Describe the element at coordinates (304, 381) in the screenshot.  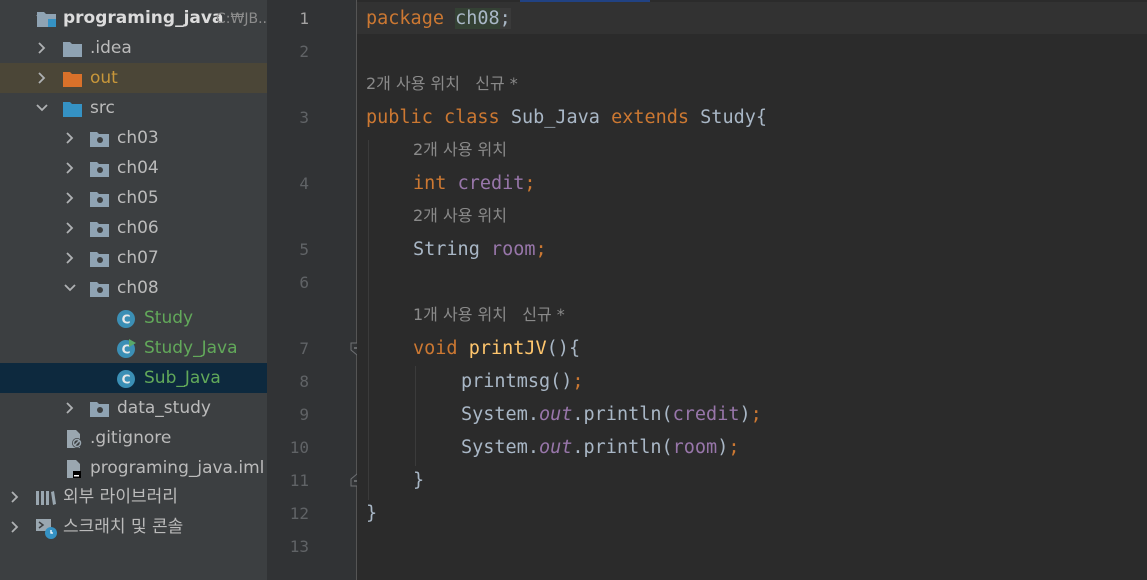
I see `line-number: 8` at that location.